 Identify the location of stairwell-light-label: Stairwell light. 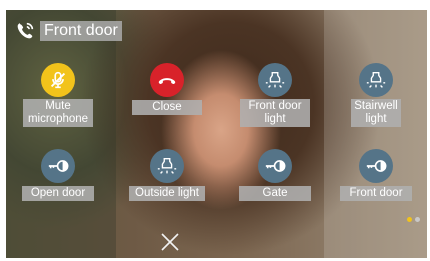
(376, 113).